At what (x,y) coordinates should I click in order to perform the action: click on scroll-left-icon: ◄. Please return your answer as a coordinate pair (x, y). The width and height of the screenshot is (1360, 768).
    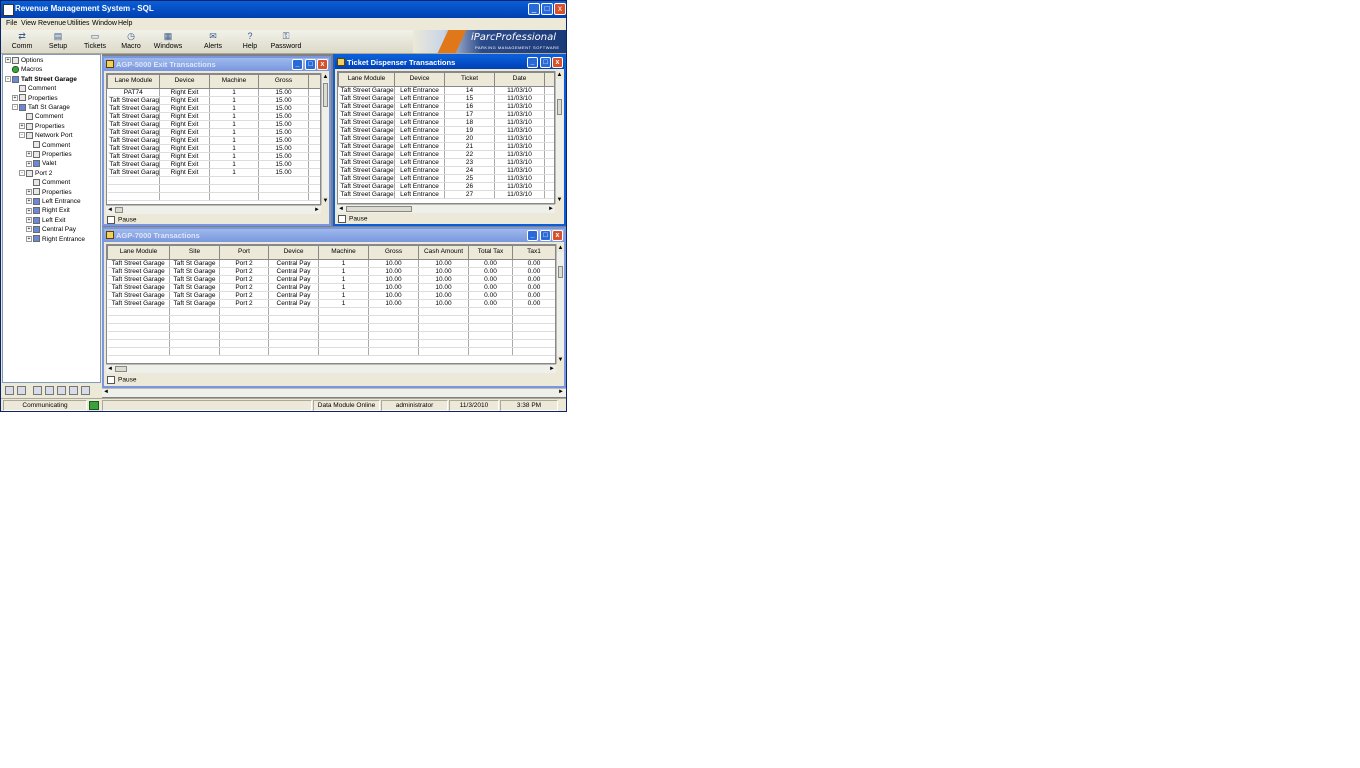
    Looking at the image, I should click on (106, 392).